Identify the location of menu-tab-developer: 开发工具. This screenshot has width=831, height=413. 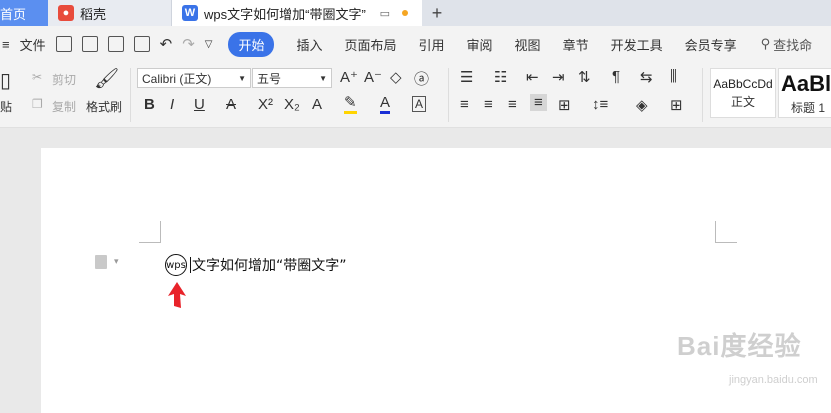
(637, 44).